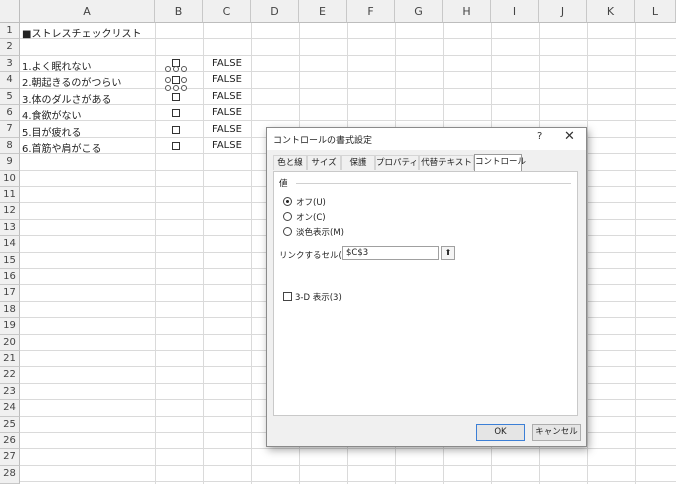 The image size is (676, 484). What do you see at coordinates (287, 231) in the screenshot?
I see `radio-mixed` at bounding box center [287, 231].